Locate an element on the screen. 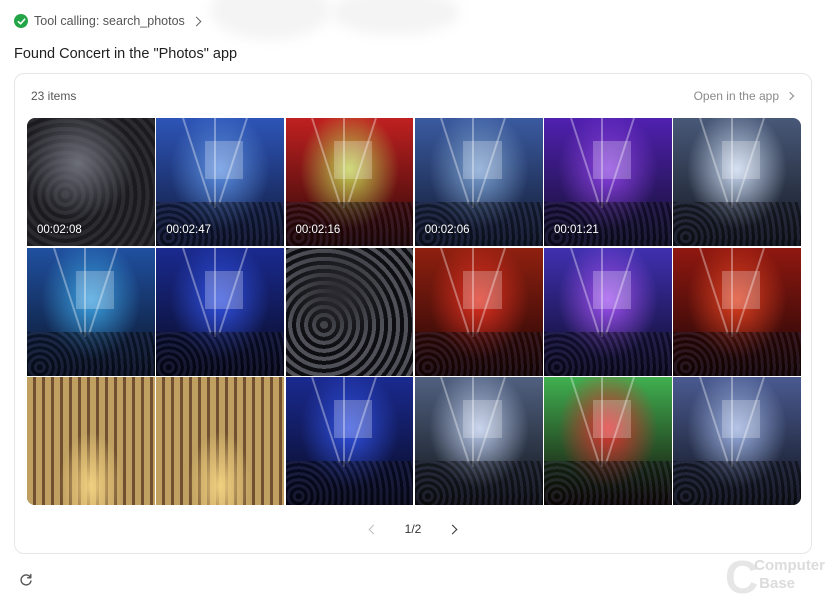 This screenshot has height=610, width=835. photo-tile: 00:02:47 is located at coordinates (220, 182).